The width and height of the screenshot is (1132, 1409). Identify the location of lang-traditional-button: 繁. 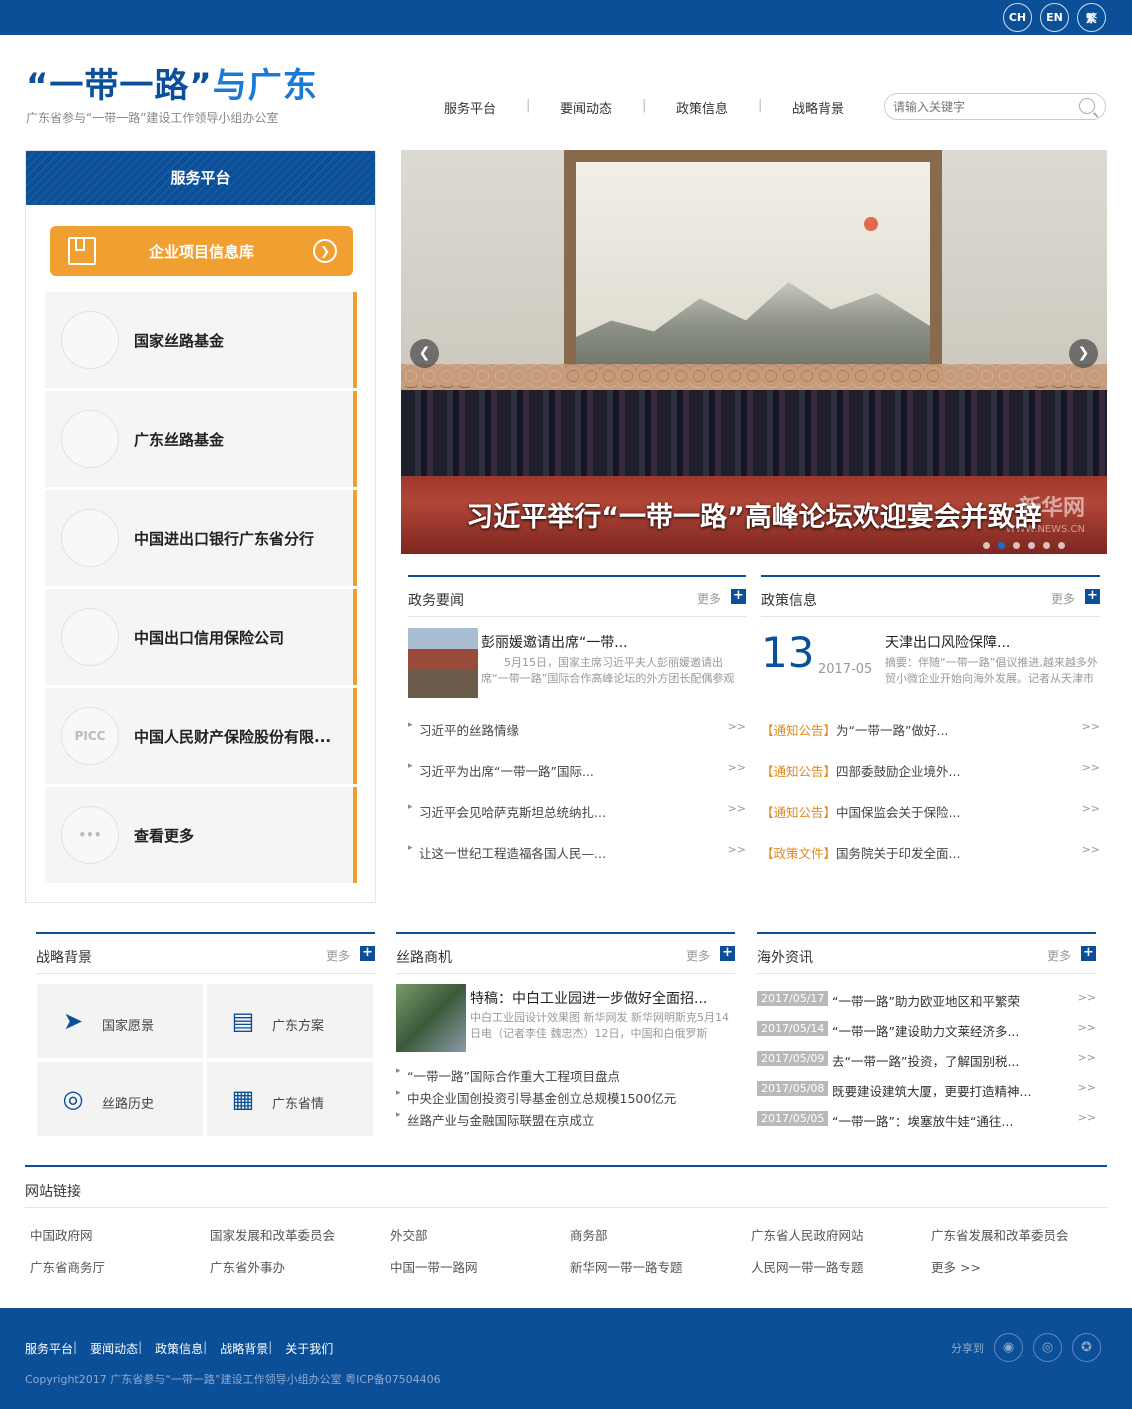
(1091, 17).